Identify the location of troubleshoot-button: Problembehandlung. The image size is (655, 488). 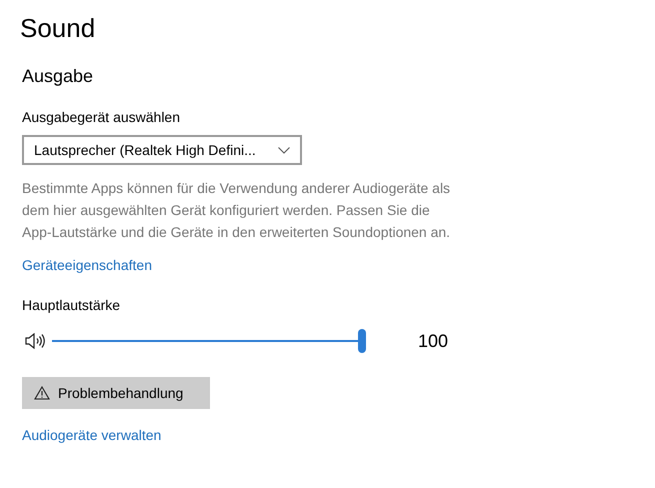
(116, 393).